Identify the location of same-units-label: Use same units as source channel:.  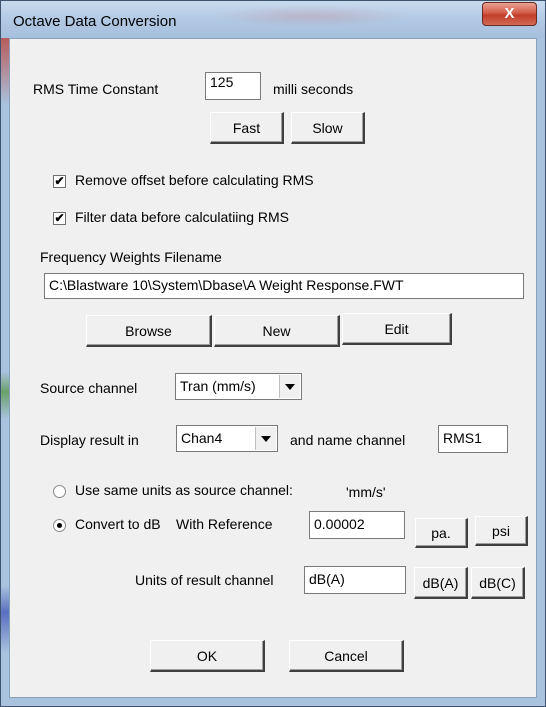
(184, 490).